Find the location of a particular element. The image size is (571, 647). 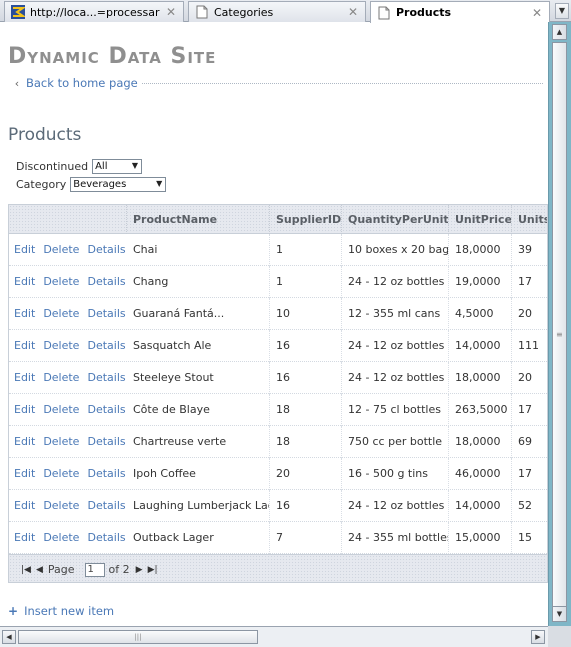

grip-icon: ≡ is located at coordinates (559, 334).